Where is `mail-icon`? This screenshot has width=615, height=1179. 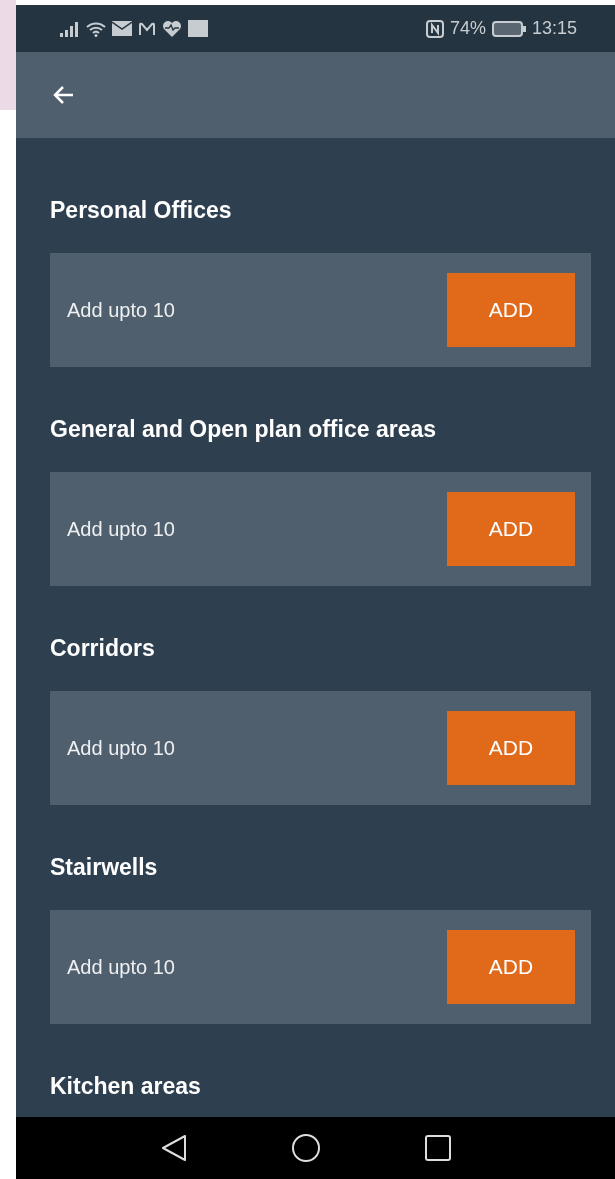
mail-icon is located at coordinates (122, 28).